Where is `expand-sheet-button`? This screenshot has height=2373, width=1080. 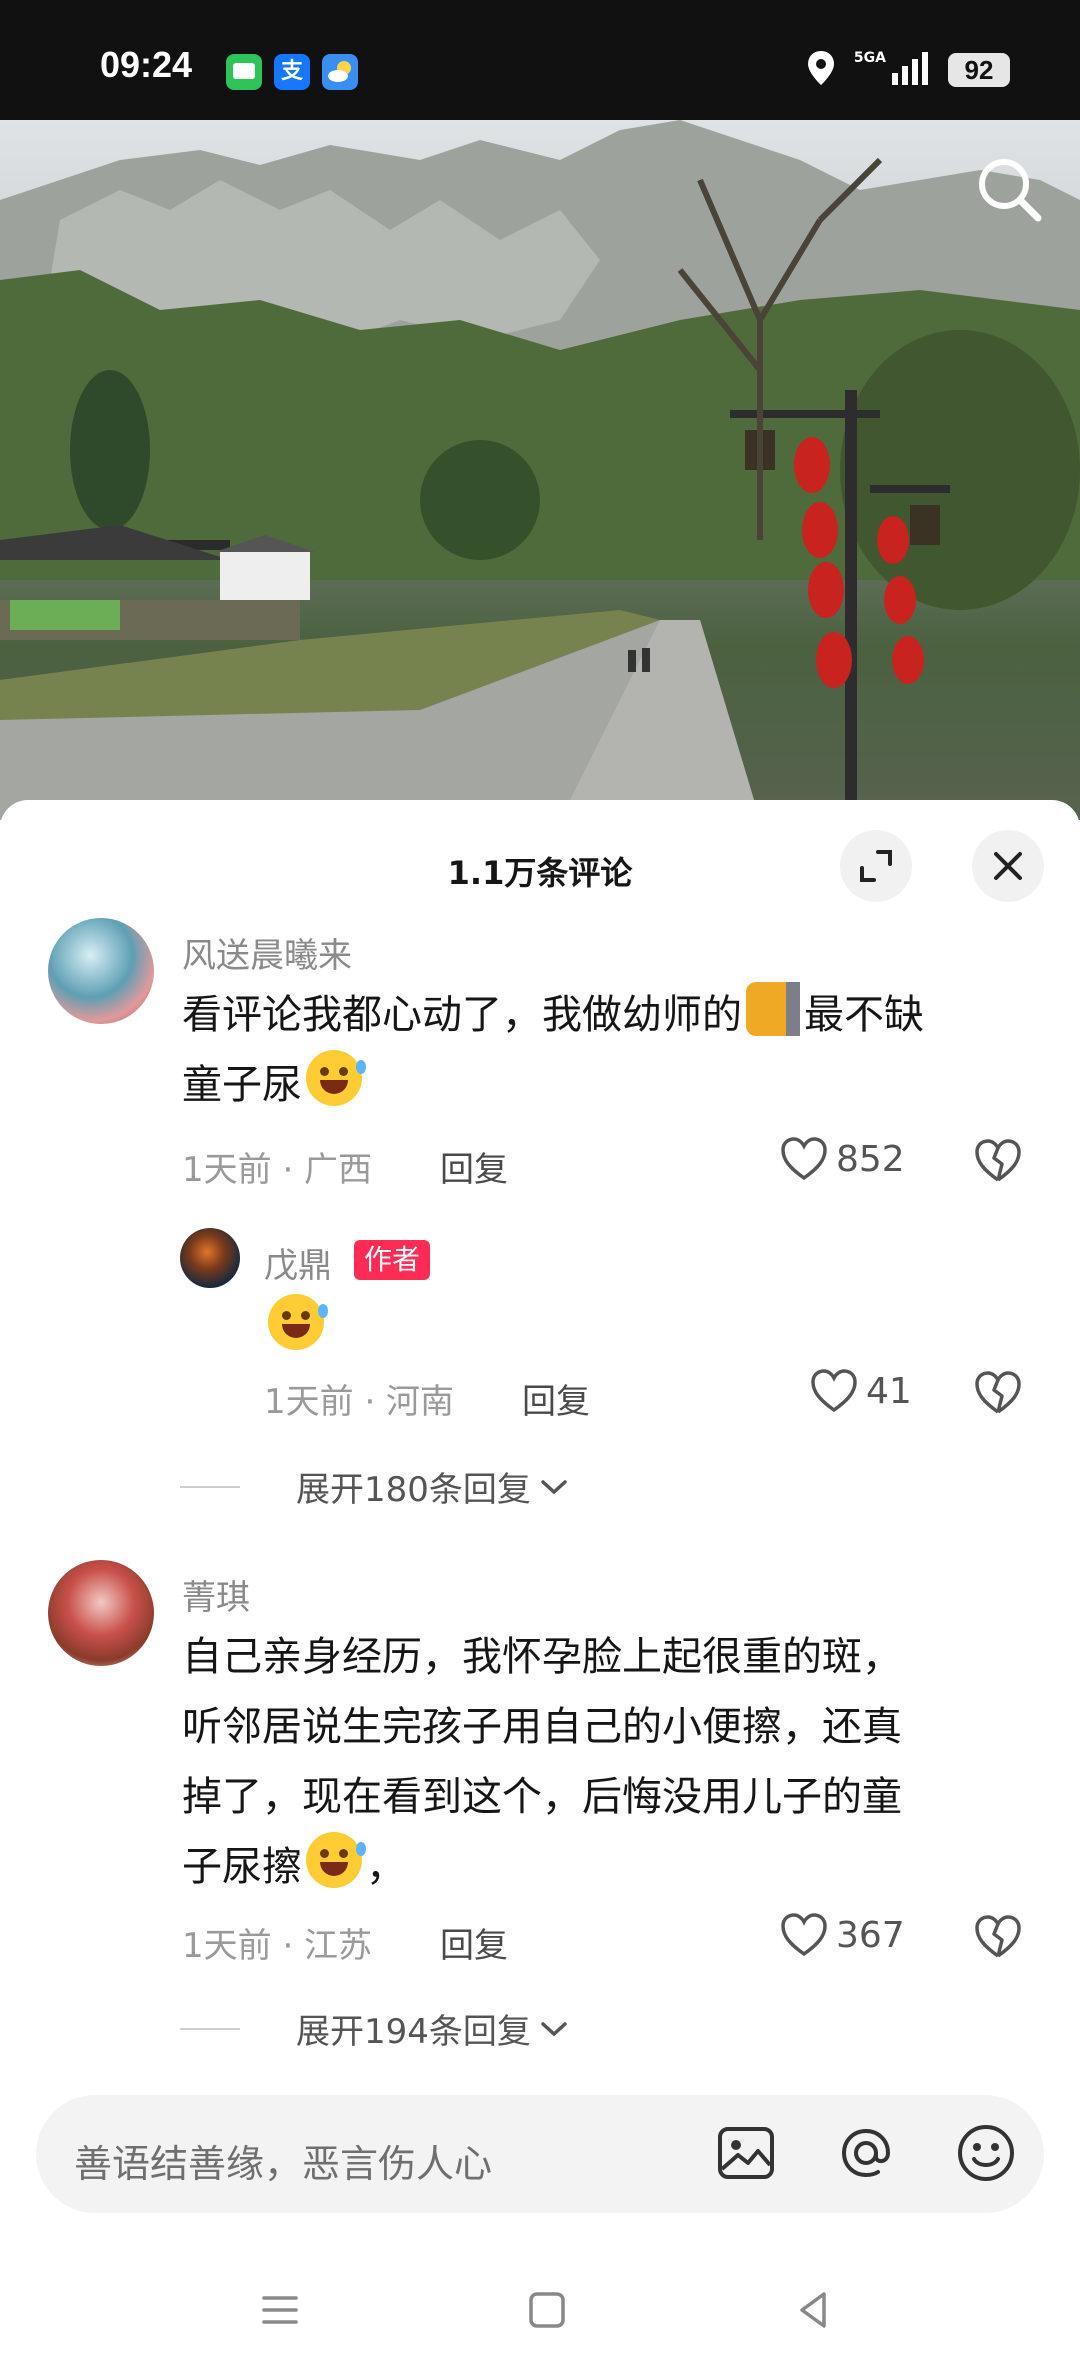 expand-sheet-button is located at coordinates (876, 866).